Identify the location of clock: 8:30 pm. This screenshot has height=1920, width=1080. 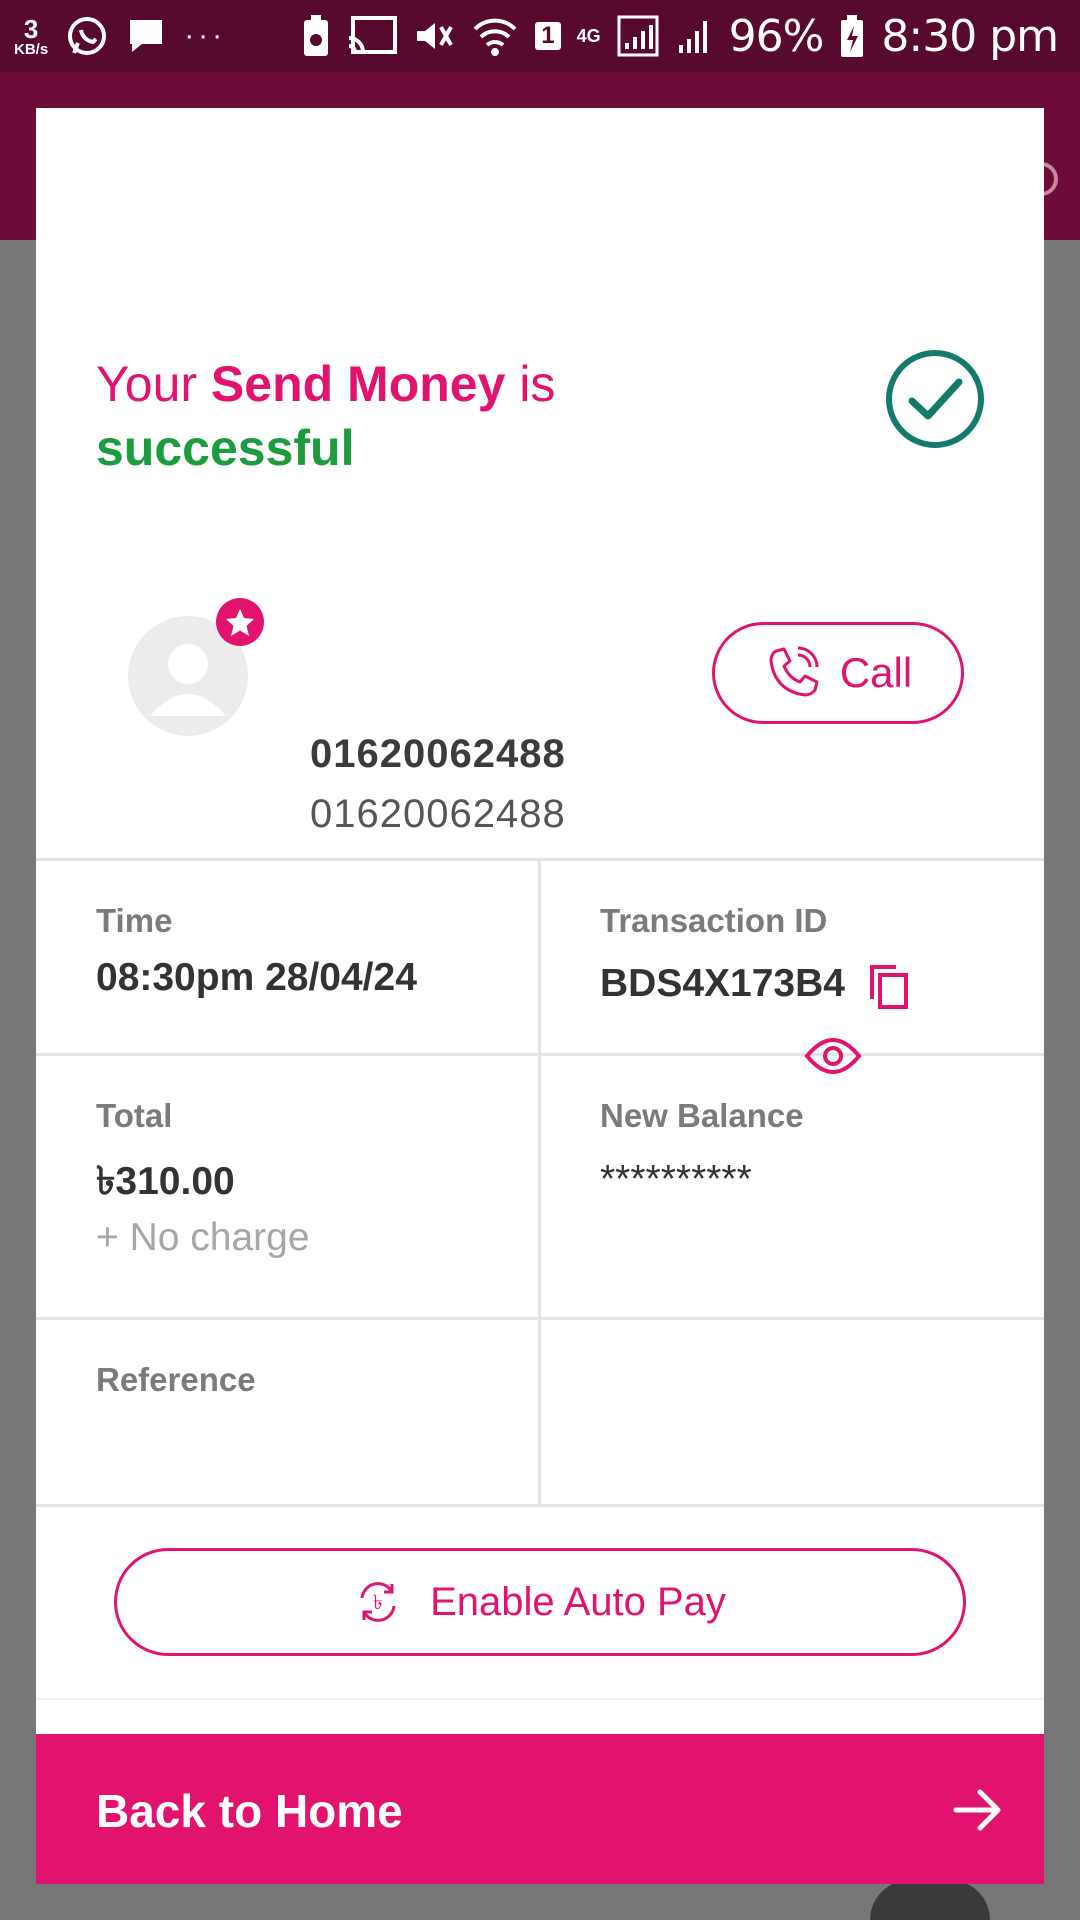
(970, 36).